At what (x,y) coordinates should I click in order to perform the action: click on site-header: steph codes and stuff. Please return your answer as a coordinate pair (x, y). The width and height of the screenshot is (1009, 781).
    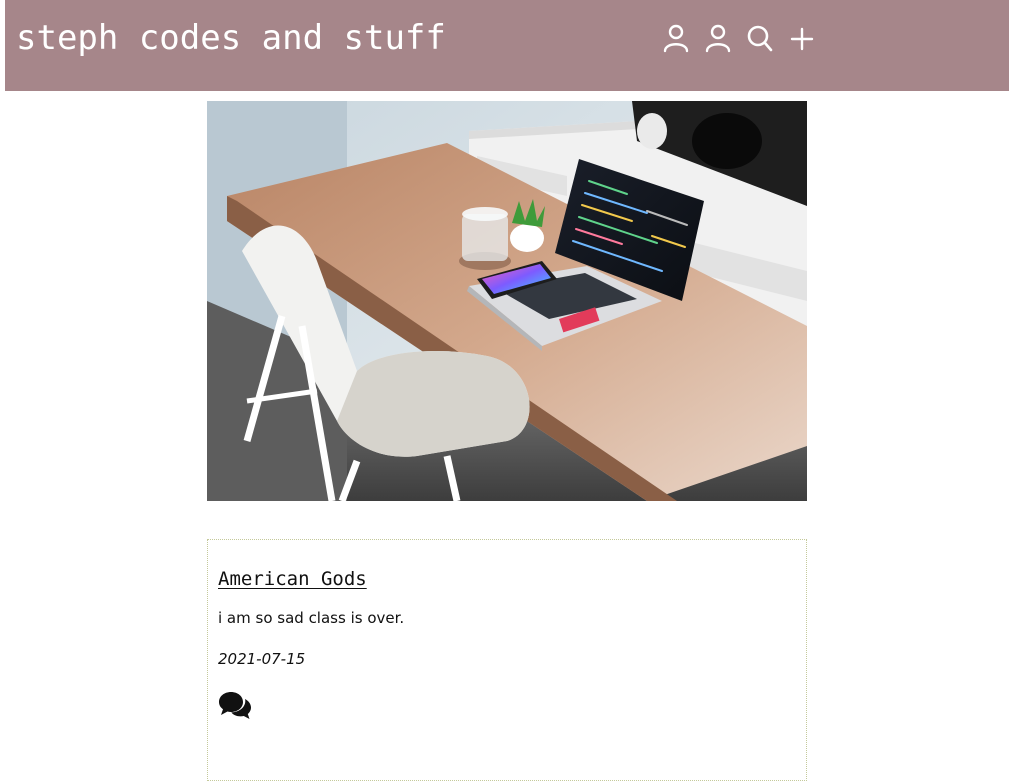
    Looking at the image, I should click on (507, 45).